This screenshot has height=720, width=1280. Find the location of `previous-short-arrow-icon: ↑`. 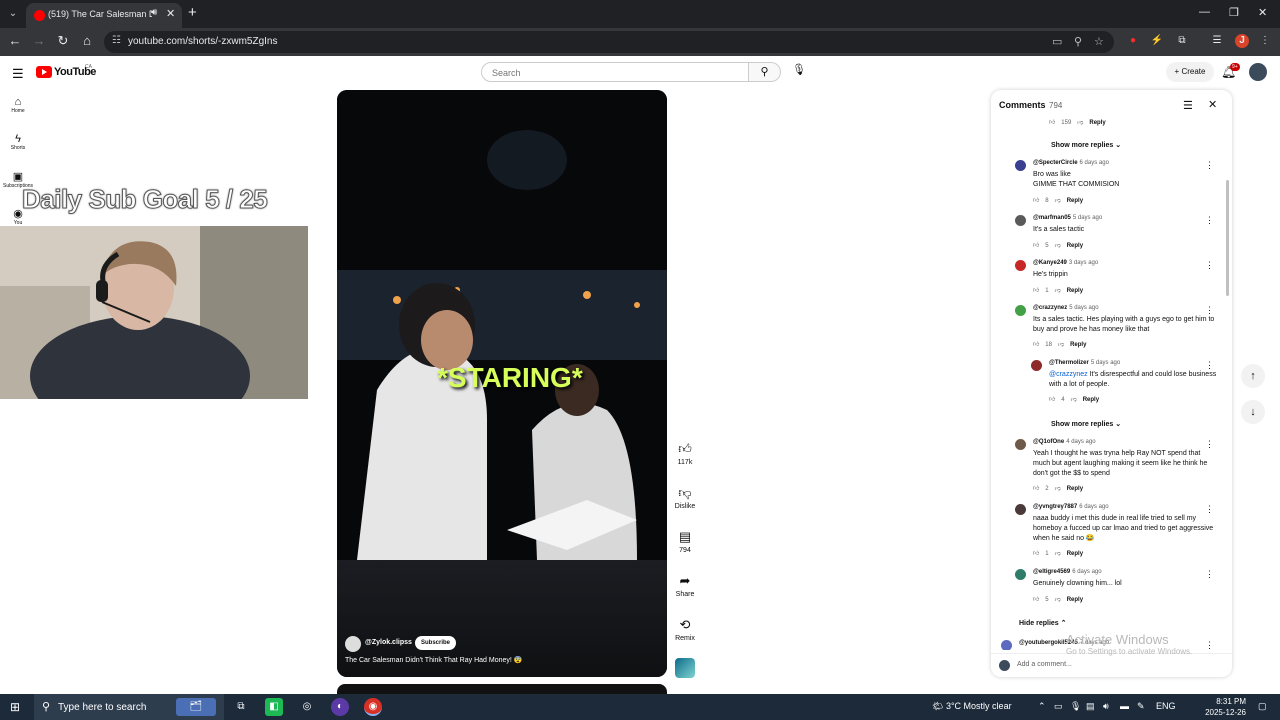

previous-short-arrow-icon: ↑ is located at coordinates (1253, 376).